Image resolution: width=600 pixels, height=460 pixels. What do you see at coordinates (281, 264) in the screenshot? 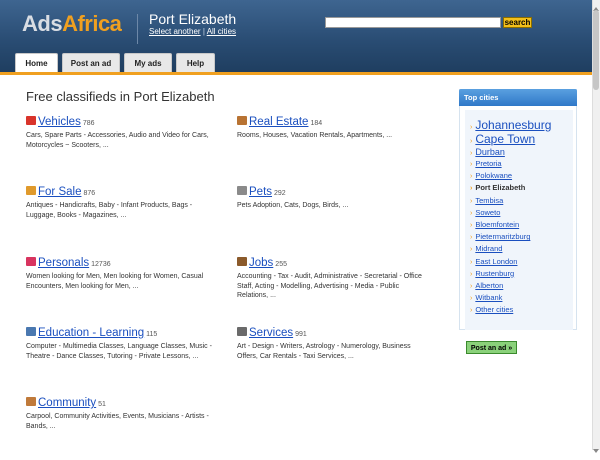
I see `category-count: 255` at bounding box center [281, 264].